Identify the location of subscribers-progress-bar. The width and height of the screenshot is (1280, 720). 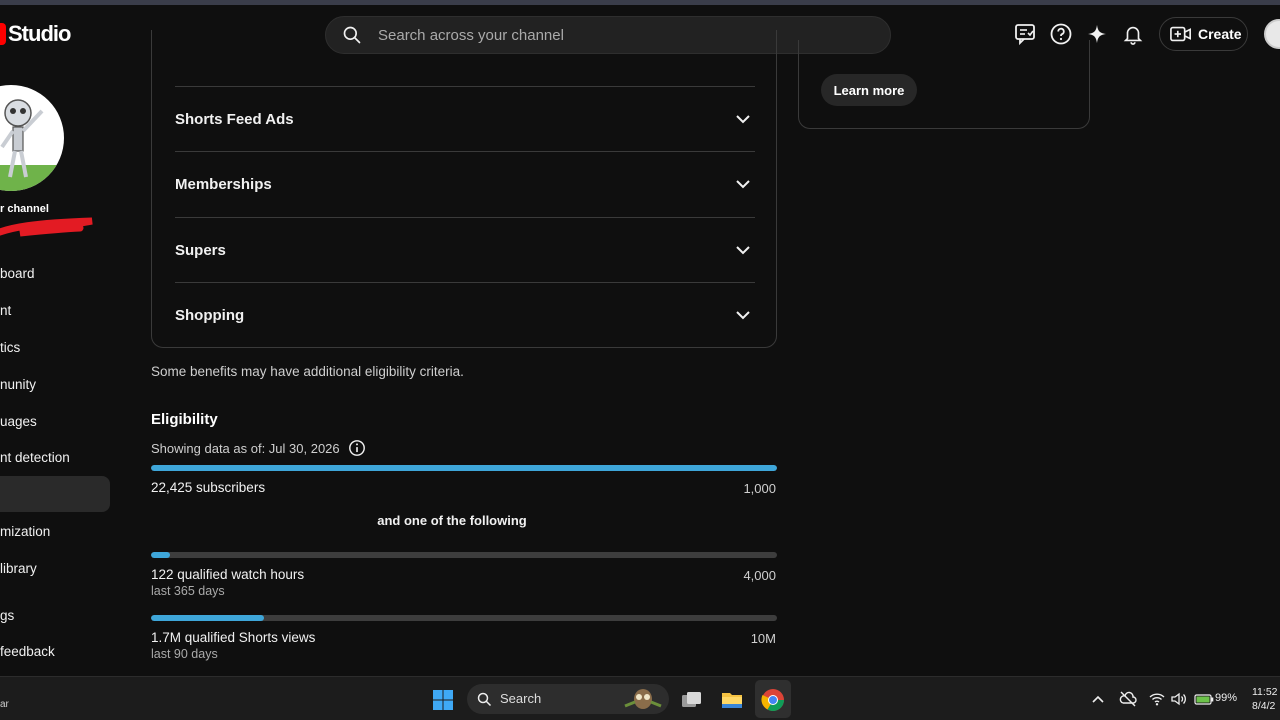
(464, 468).